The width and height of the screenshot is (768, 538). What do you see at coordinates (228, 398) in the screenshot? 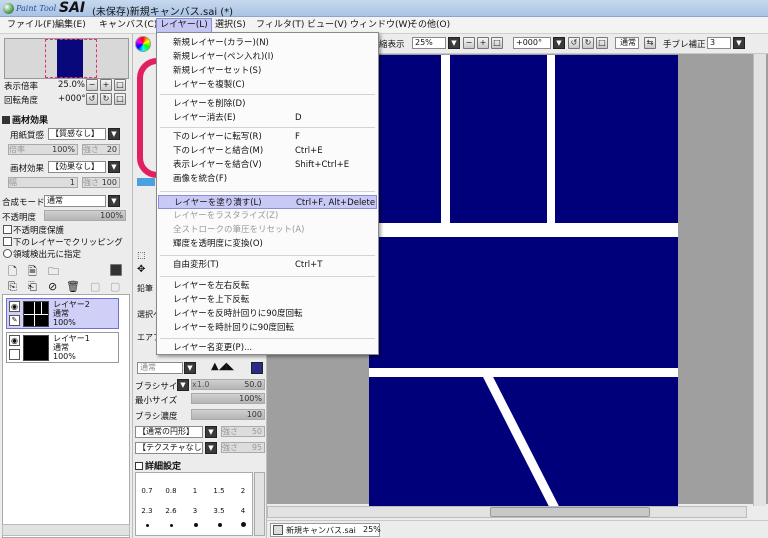
I see `min-size-slider: 100%` at bounding box center [228, 398].